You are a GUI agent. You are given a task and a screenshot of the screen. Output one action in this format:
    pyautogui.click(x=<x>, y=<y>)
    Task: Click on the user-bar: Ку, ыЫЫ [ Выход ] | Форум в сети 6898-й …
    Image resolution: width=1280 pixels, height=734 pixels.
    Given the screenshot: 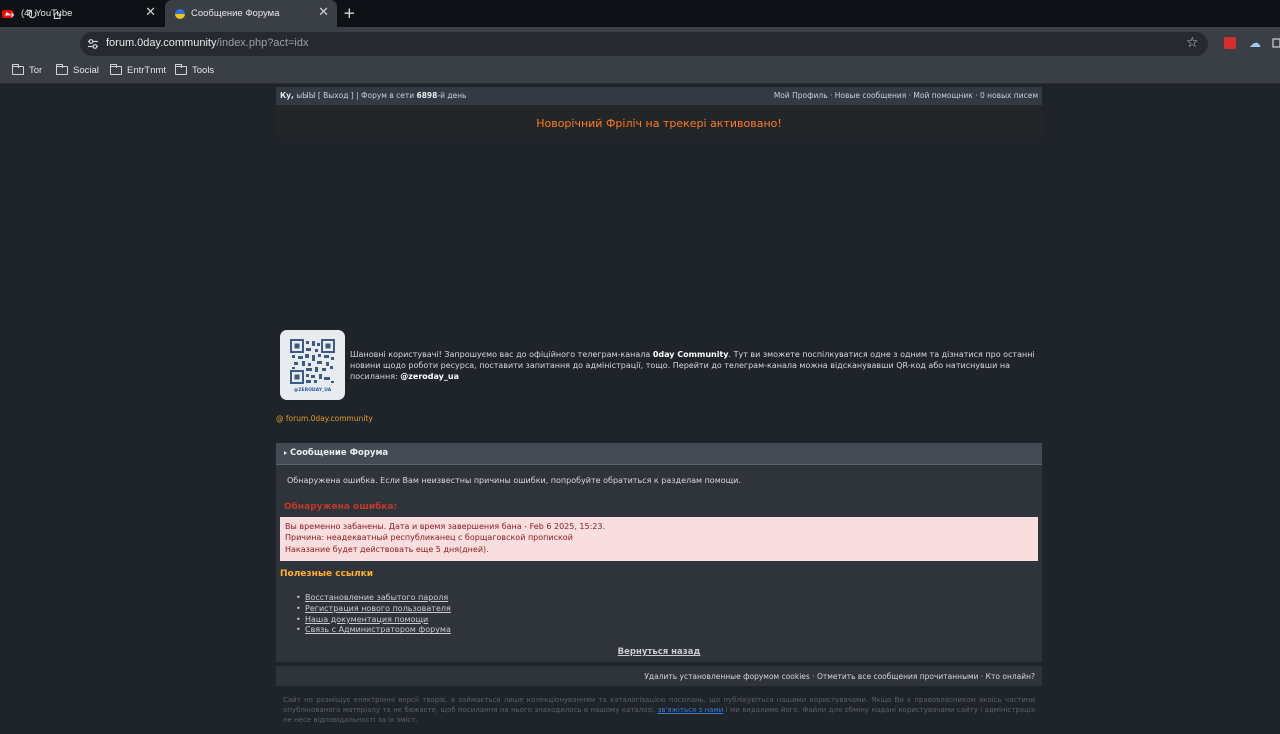 What is the action you would take?
    pyautogui.click(x=659, y=96)
    